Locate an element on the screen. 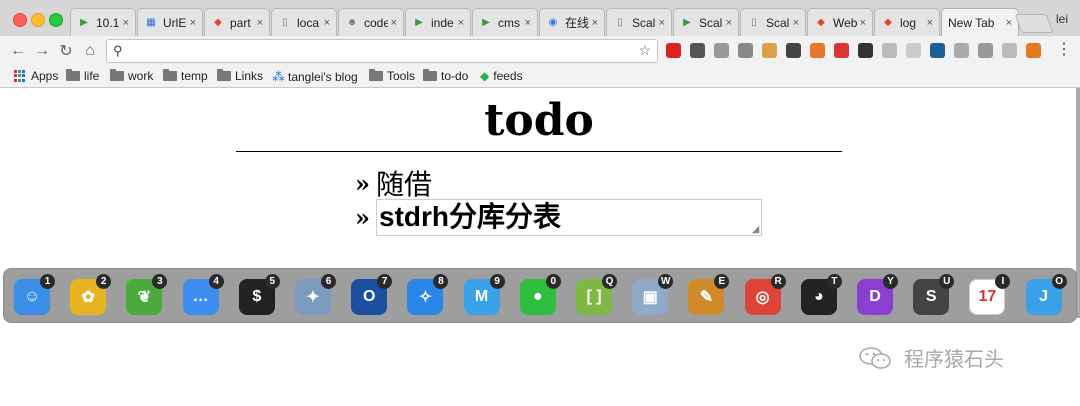 The height and width of the screenshot is (406, 1080). tab-8: ▯ Scal × is located at coordinates (639, 22).